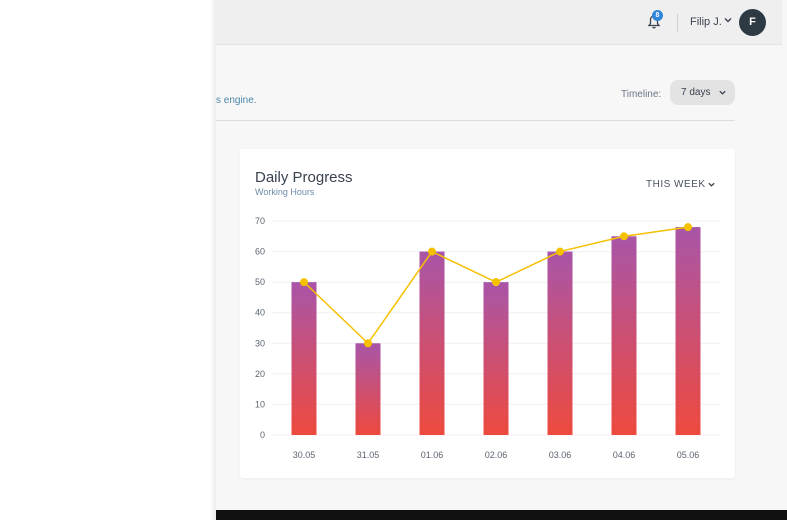 Image resolution: width=787 pixels, height=520 pixels. Describe the element at coordinates (260, 221) in the screenshot. I see `y-tick-label: 70` at that location.